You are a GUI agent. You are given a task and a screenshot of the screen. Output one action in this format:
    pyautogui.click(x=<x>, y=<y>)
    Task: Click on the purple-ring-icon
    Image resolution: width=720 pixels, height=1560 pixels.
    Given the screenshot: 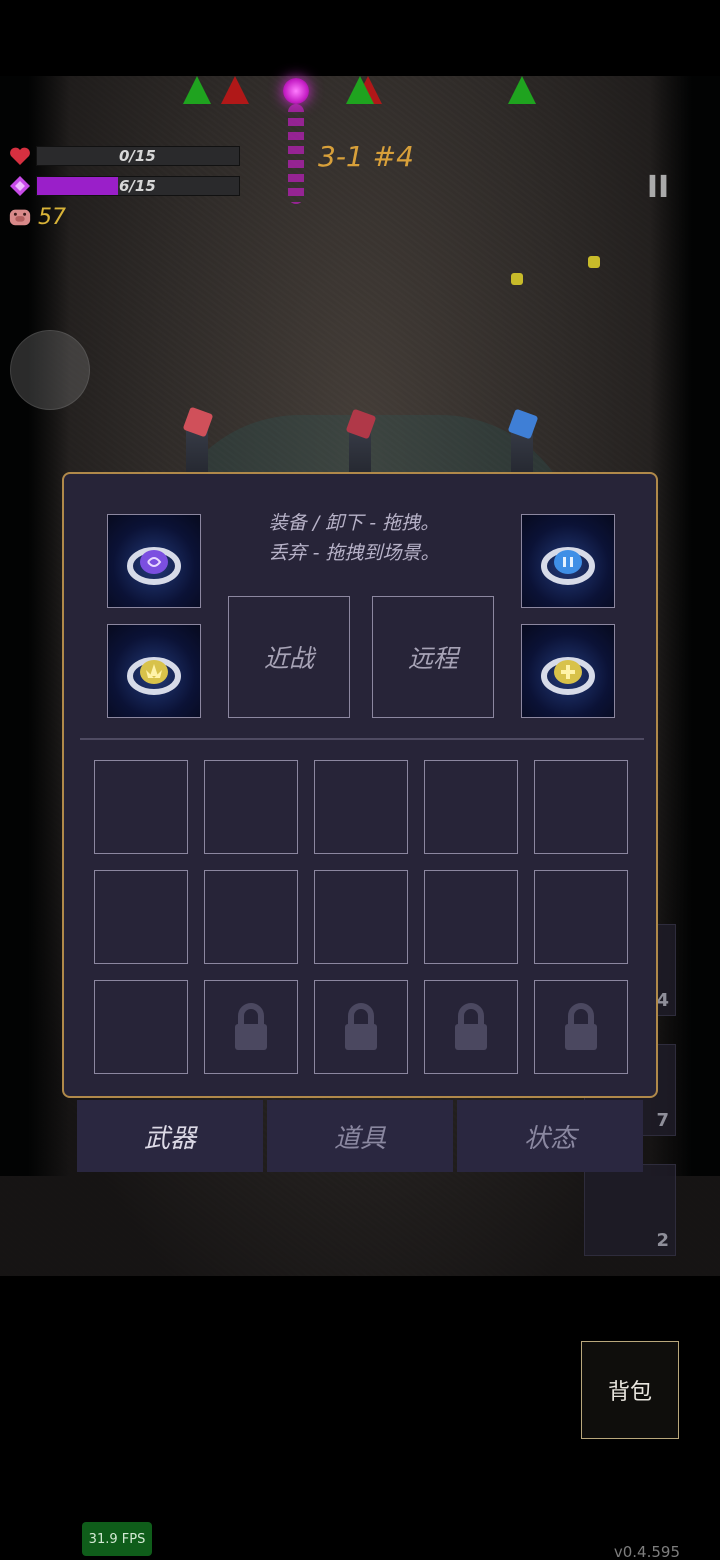 What is the action you would take?
    pyautogui.click(x=154, y=566)
    